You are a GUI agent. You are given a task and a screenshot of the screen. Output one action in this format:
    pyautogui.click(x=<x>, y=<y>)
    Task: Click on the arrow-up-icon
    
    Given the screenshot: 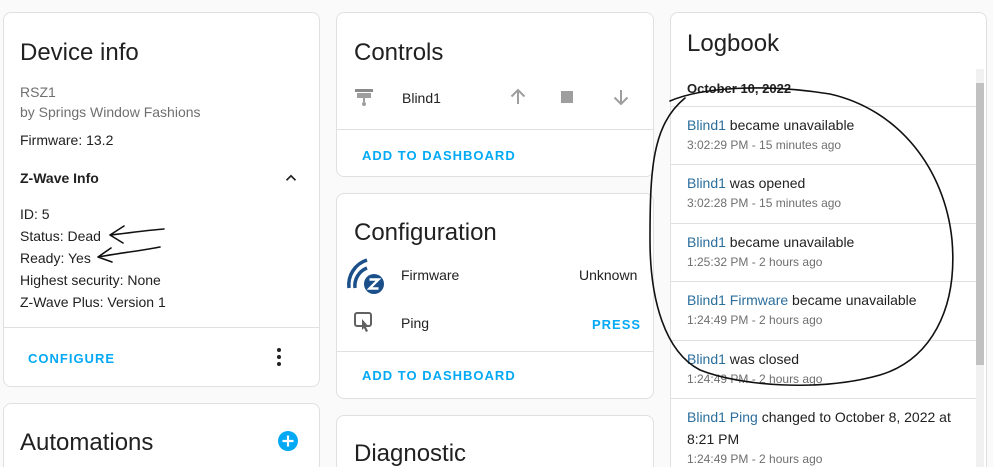 What is the action you would take?
    pyautogui.click(x=518, y=97)
    